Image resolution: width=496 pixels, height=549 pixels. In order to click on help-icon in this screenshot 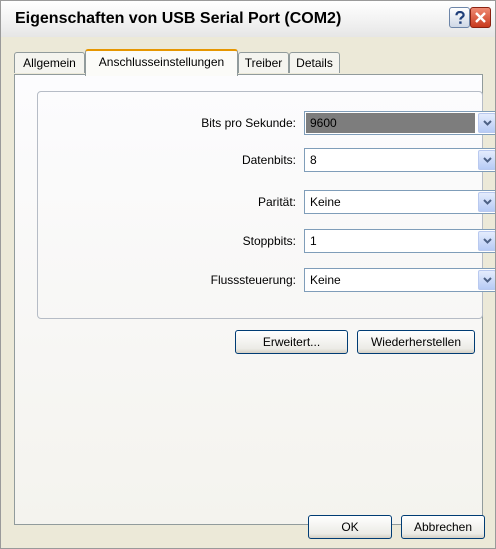, I will do `click(459, 17)`.